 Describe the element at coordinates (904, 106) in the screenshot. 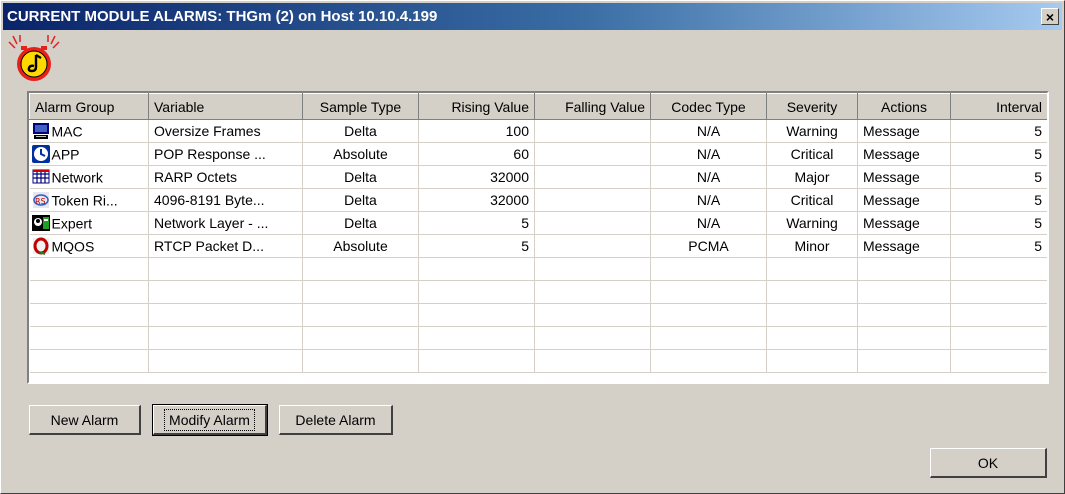

I see `column-header-actions: Actions` at that location.